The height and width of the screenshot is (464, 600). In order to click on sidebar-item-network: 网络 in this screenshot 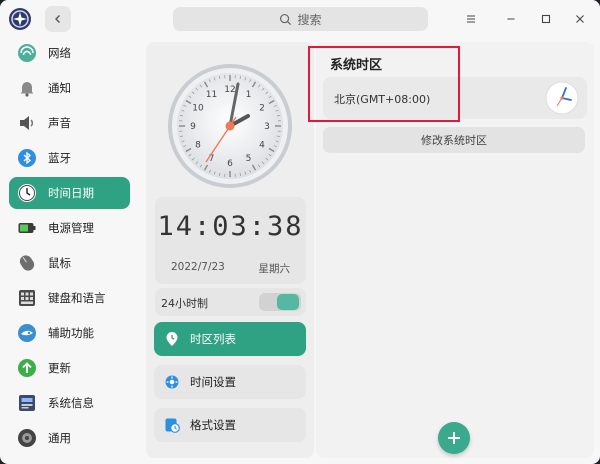, I will do `click(69, 53)`.